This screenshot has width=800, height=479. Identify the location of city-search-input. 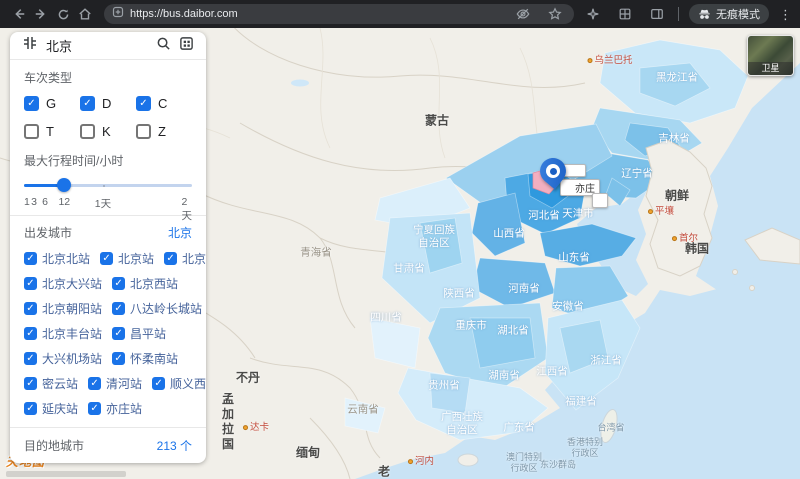
(97, 45).